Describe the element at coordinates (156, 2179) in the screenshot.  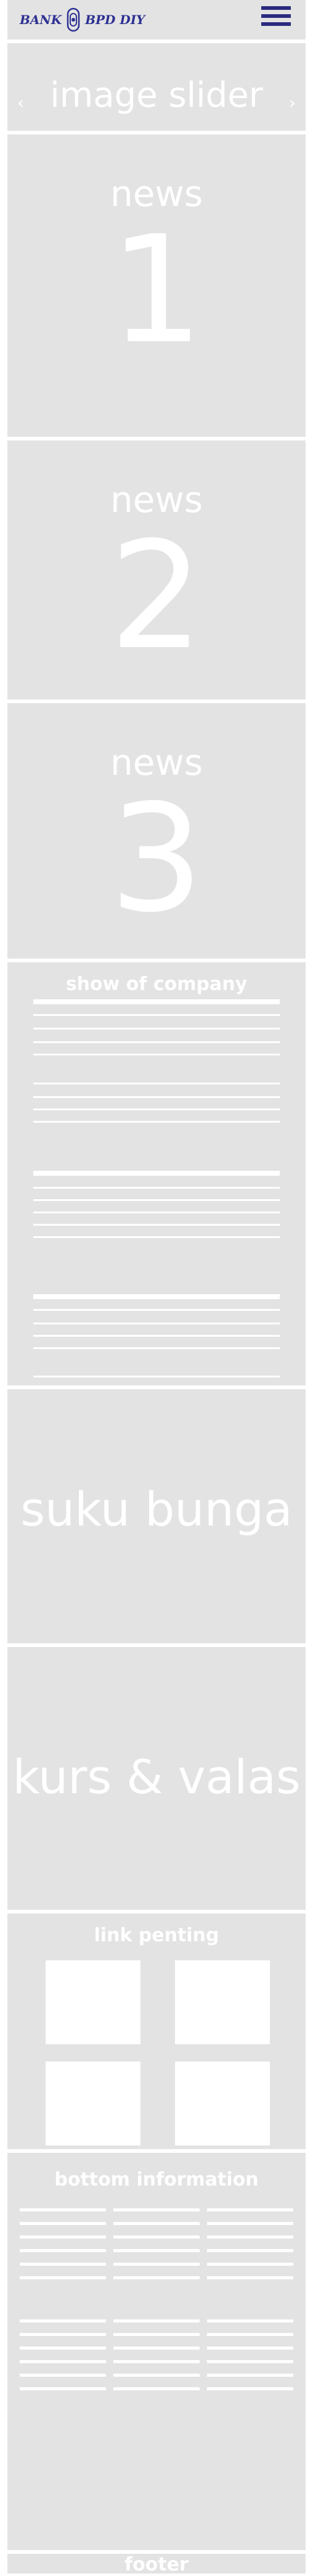
I see `bottom-information-title: bottom information` at that location.